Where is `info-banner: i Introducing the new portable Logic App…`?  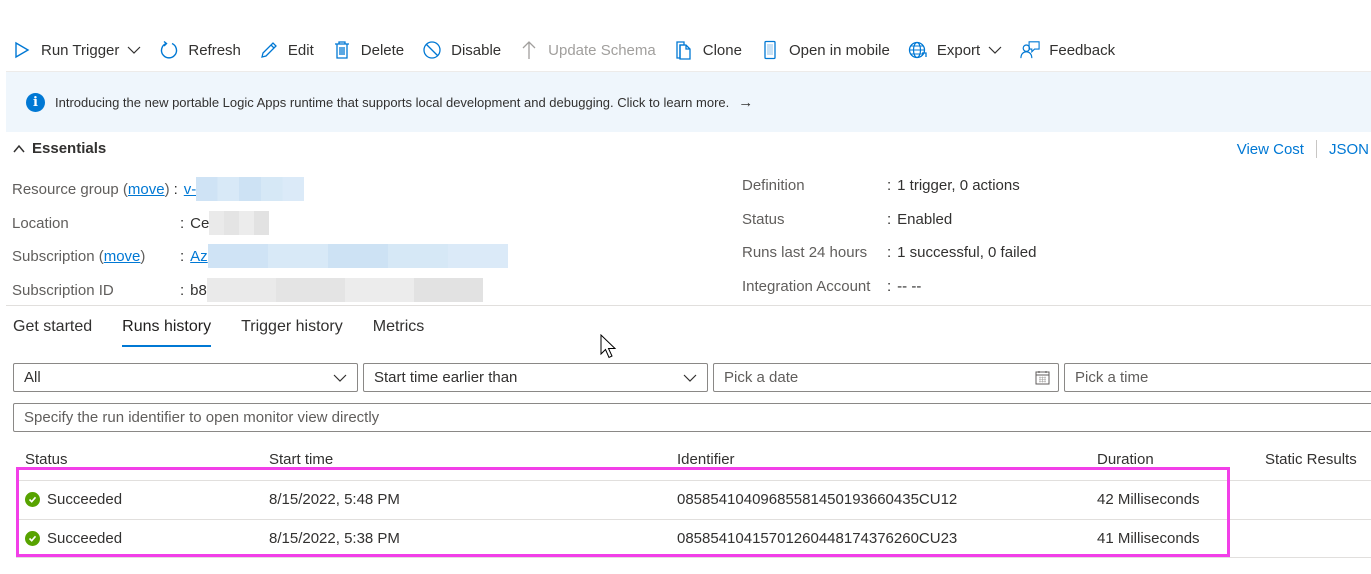
info-banner: i Introducing the new portable Logic App… is located at coordinates (688, 102).